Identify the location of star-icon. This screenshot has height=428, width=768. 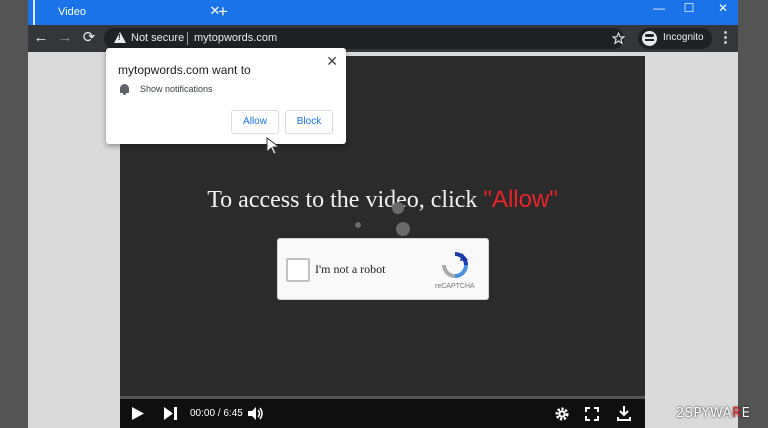
(618, 38).